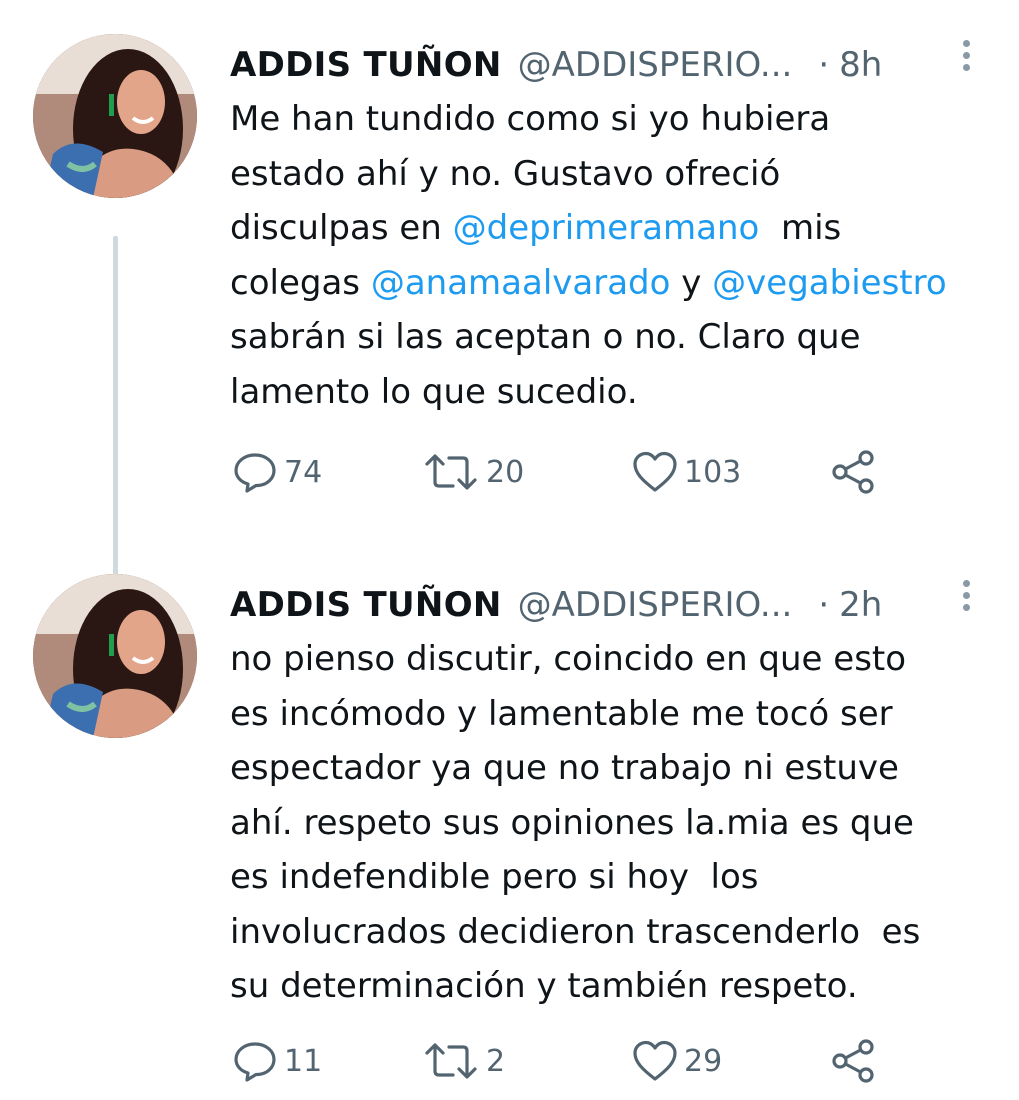  I want to click on text-line: lamento lo que sucedio., so click(610, 392).